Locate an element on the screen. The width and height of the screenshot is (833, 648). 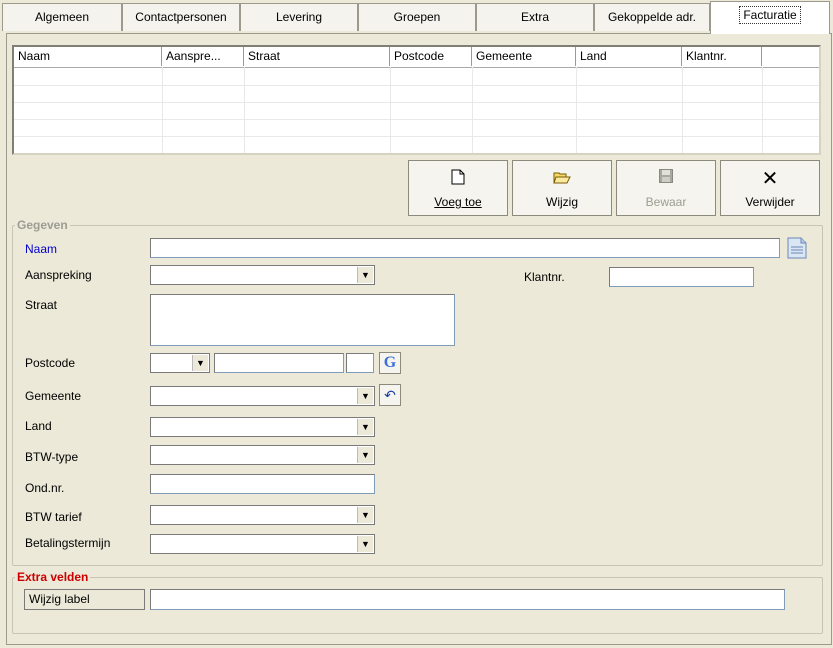
straat-label: Straat is located at coordinates (41, 305).